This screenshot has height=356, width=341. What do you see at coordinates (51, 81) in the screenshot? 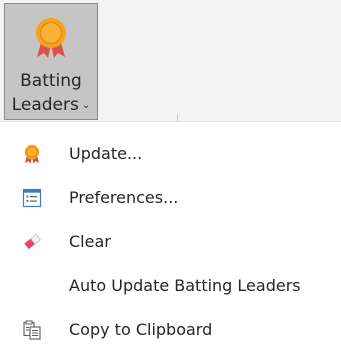
I see `batting-leaders-label-line1: Batting` at bounding box center [51, 81].